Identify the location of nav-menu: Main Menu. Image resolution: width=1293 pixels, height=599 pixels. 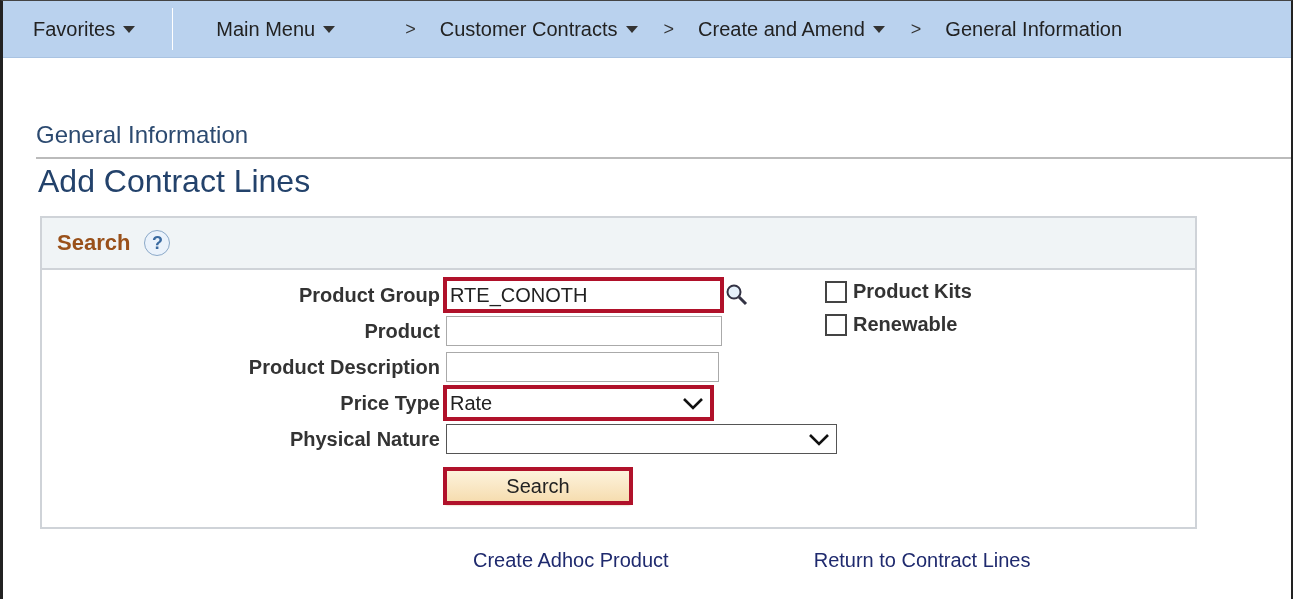
(276, 29).